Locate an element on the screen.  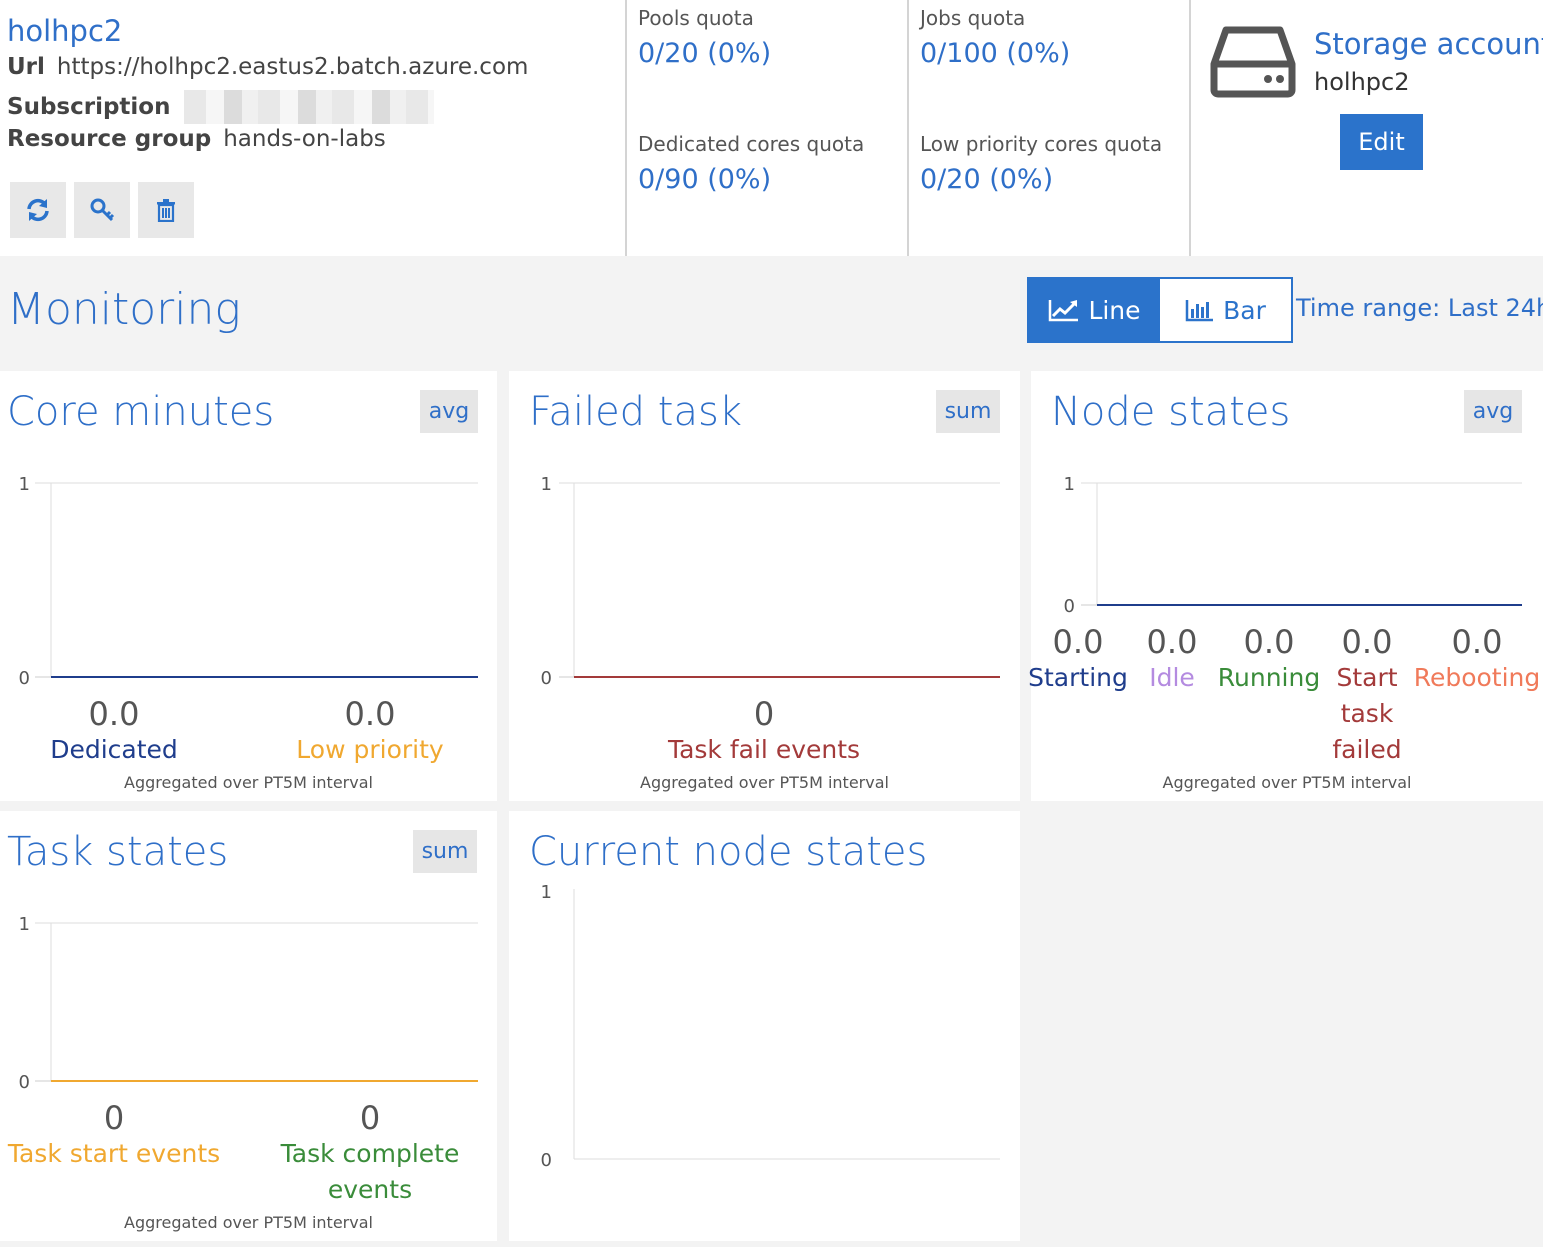
quota-divider is located at coordinates (1190, 128).